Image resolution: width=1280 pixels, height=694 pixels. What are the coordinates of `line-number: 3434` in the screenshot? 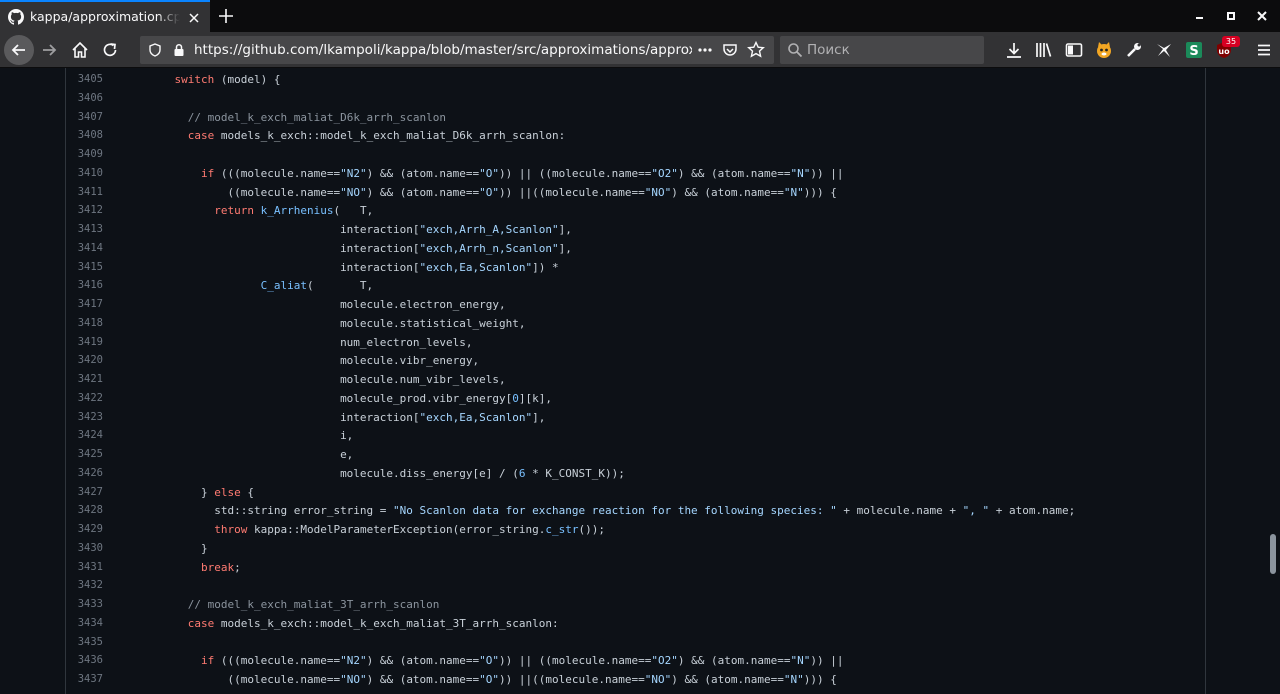 It's located at (84, 623).